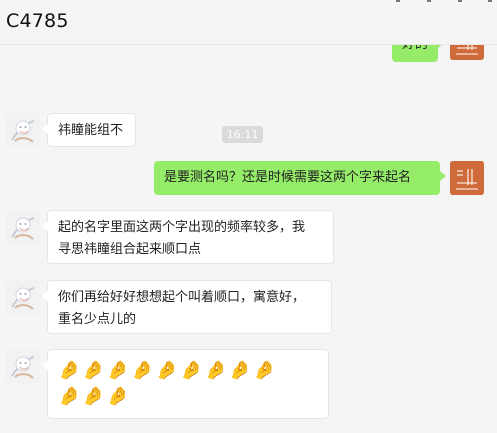 This screenshot has width=497, height=433. What do you see at coordinates (418, 53) in the screenshot?
I see `message-bubble-partial: 好的` at bounding box center [418, 53].